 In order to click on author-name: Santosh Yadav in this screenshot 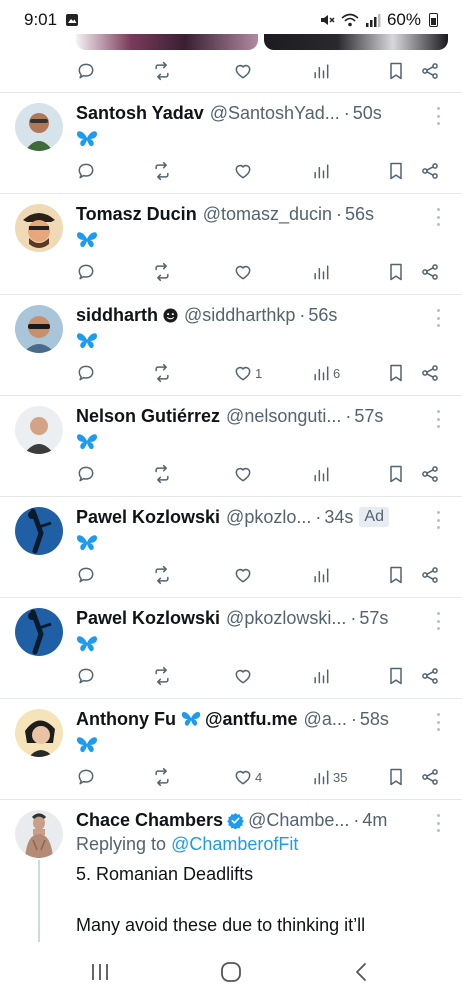, I will do `click(140, 113)`.